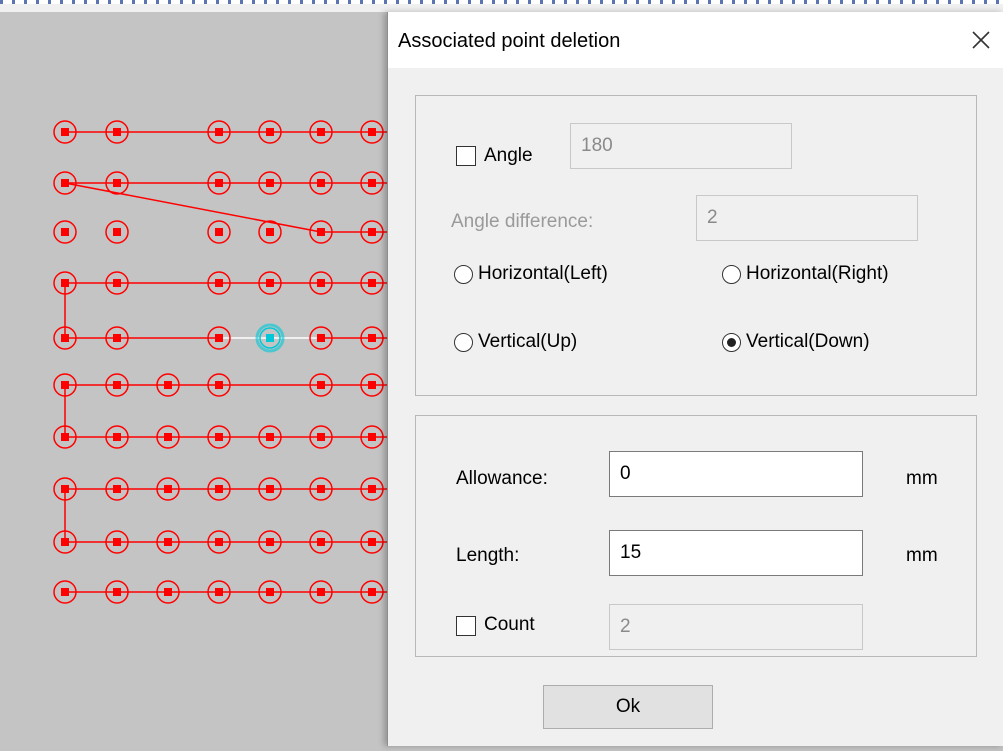 This screenshot has width=1003, height=751. What do you see at coordinates (501, 2) in the screenshot?
I see `ruler-ticks` at bounding box center [501, 2].